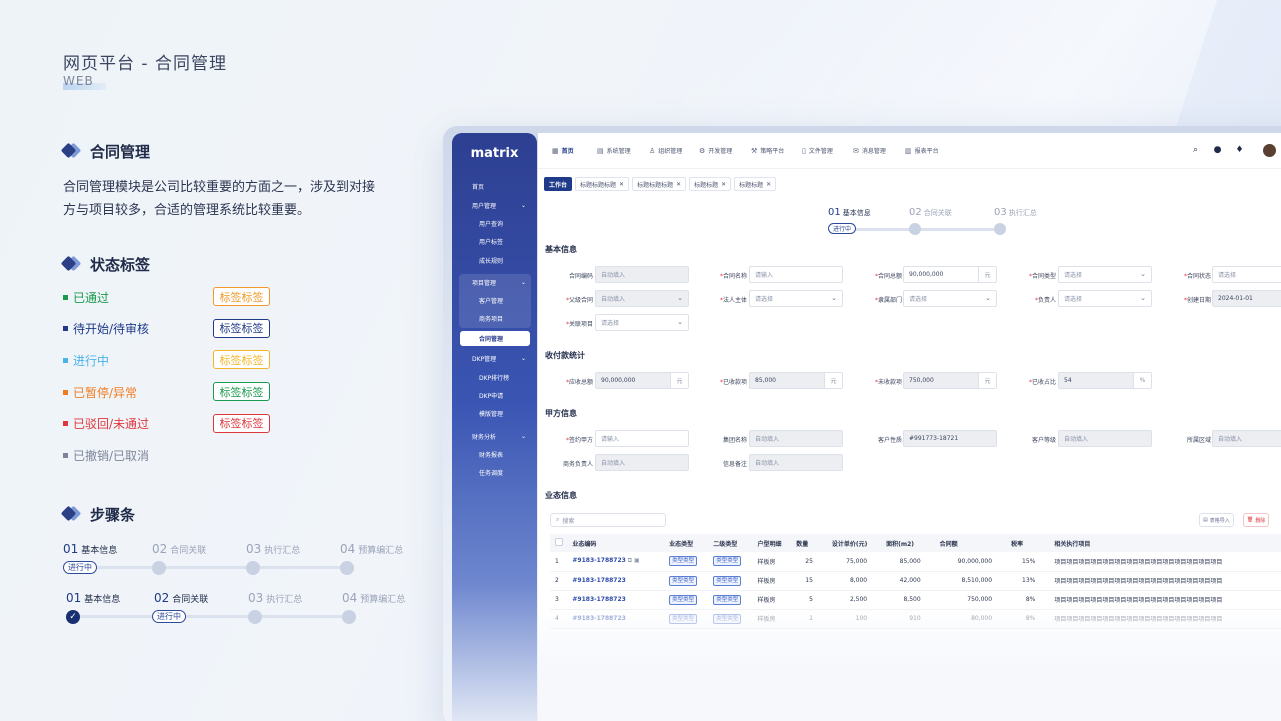 This screenshot has height=721, width=1281. What do you see at coordinates (642, 298) in the screenshot?
I see `field-input: 自动填入 ⌄` at bounding box center [642, 298].